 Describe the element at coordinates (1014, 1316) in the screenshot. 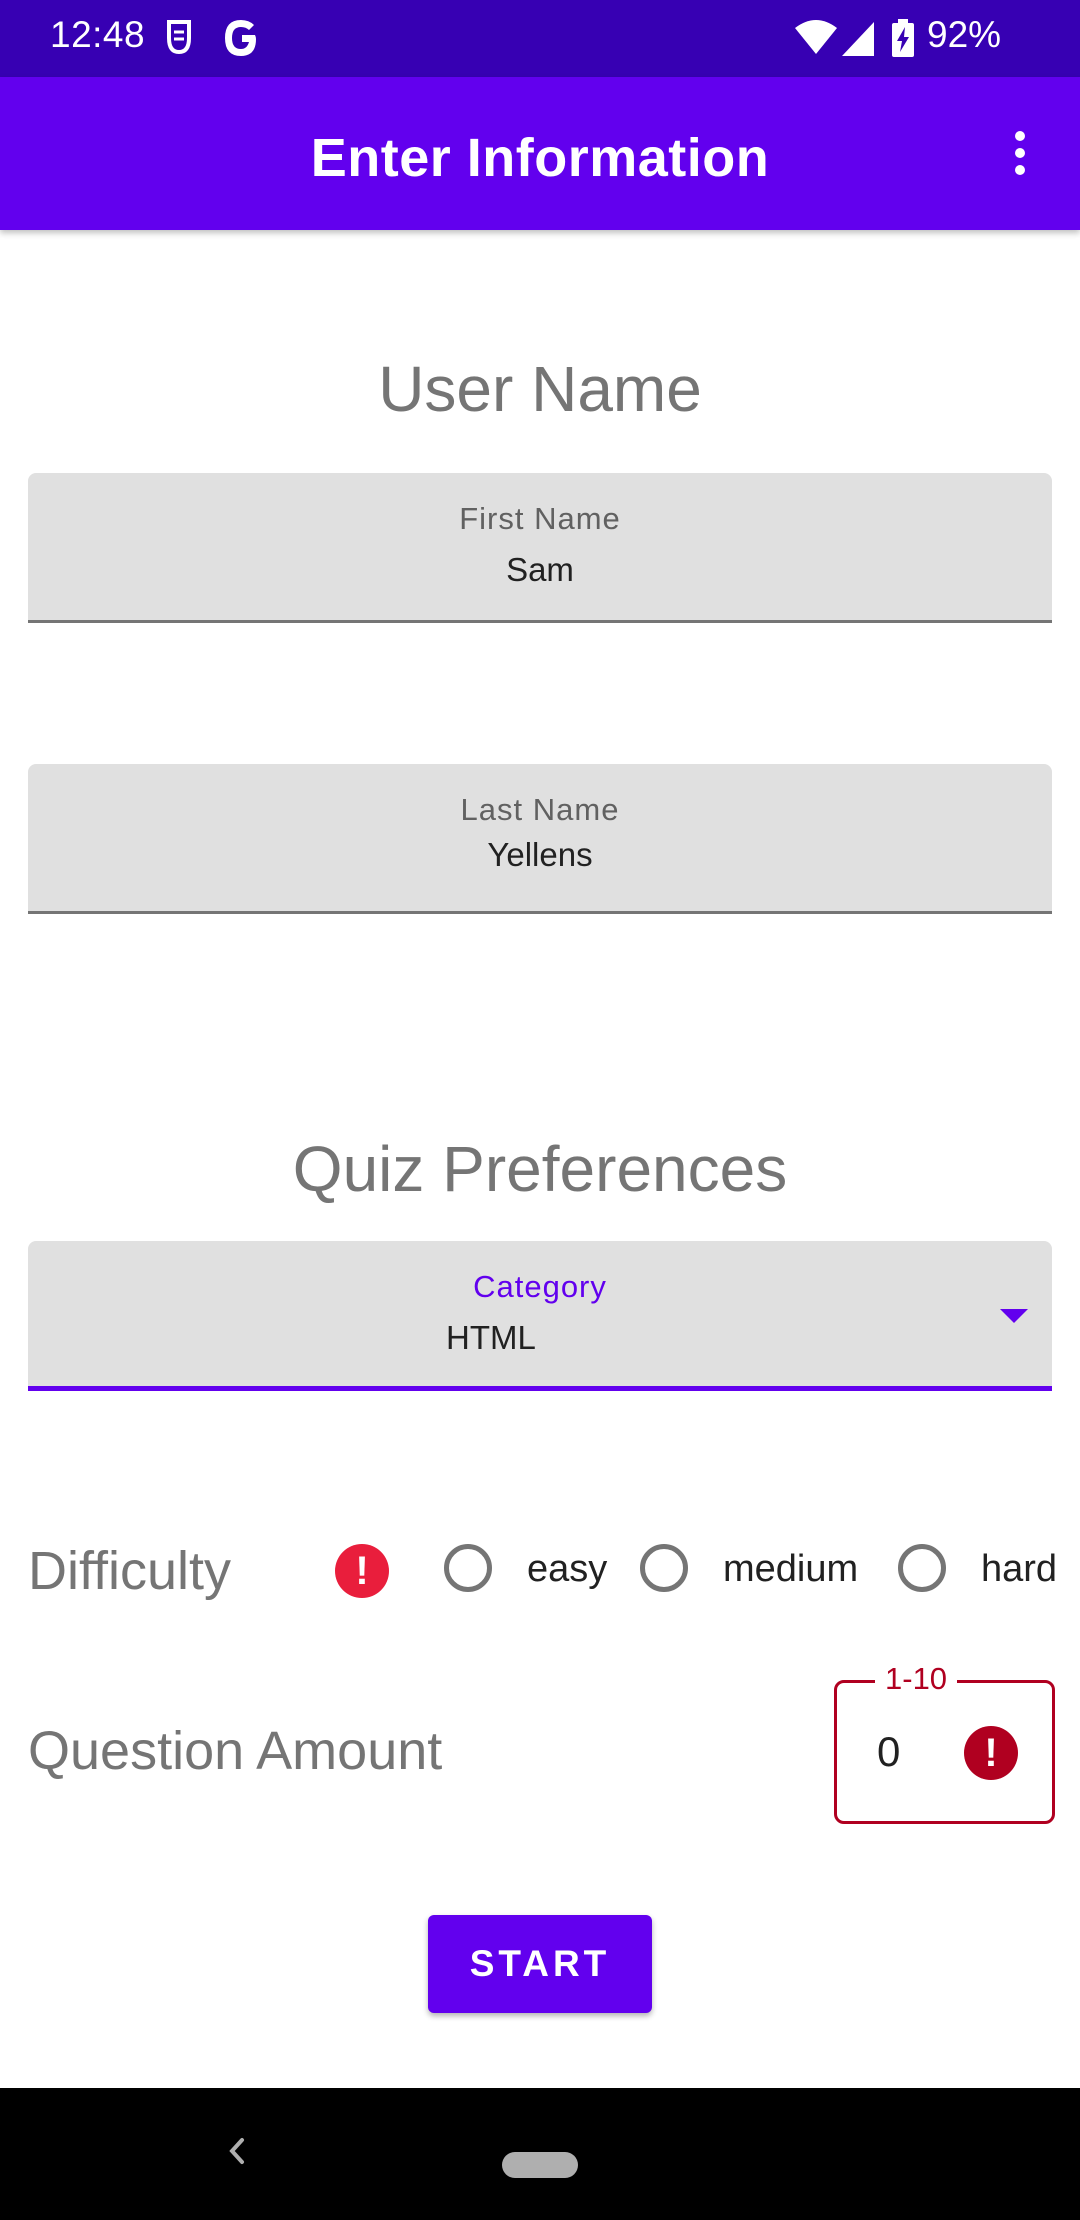

I see `dropdown-arrow-icon` at that location.